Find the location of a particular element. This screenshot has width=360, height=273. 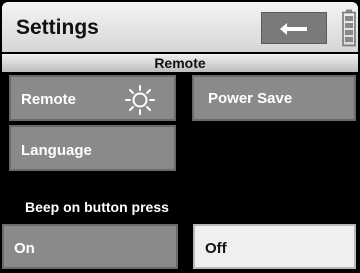

beep-off-label: Off is located at coordinates (216, 248).